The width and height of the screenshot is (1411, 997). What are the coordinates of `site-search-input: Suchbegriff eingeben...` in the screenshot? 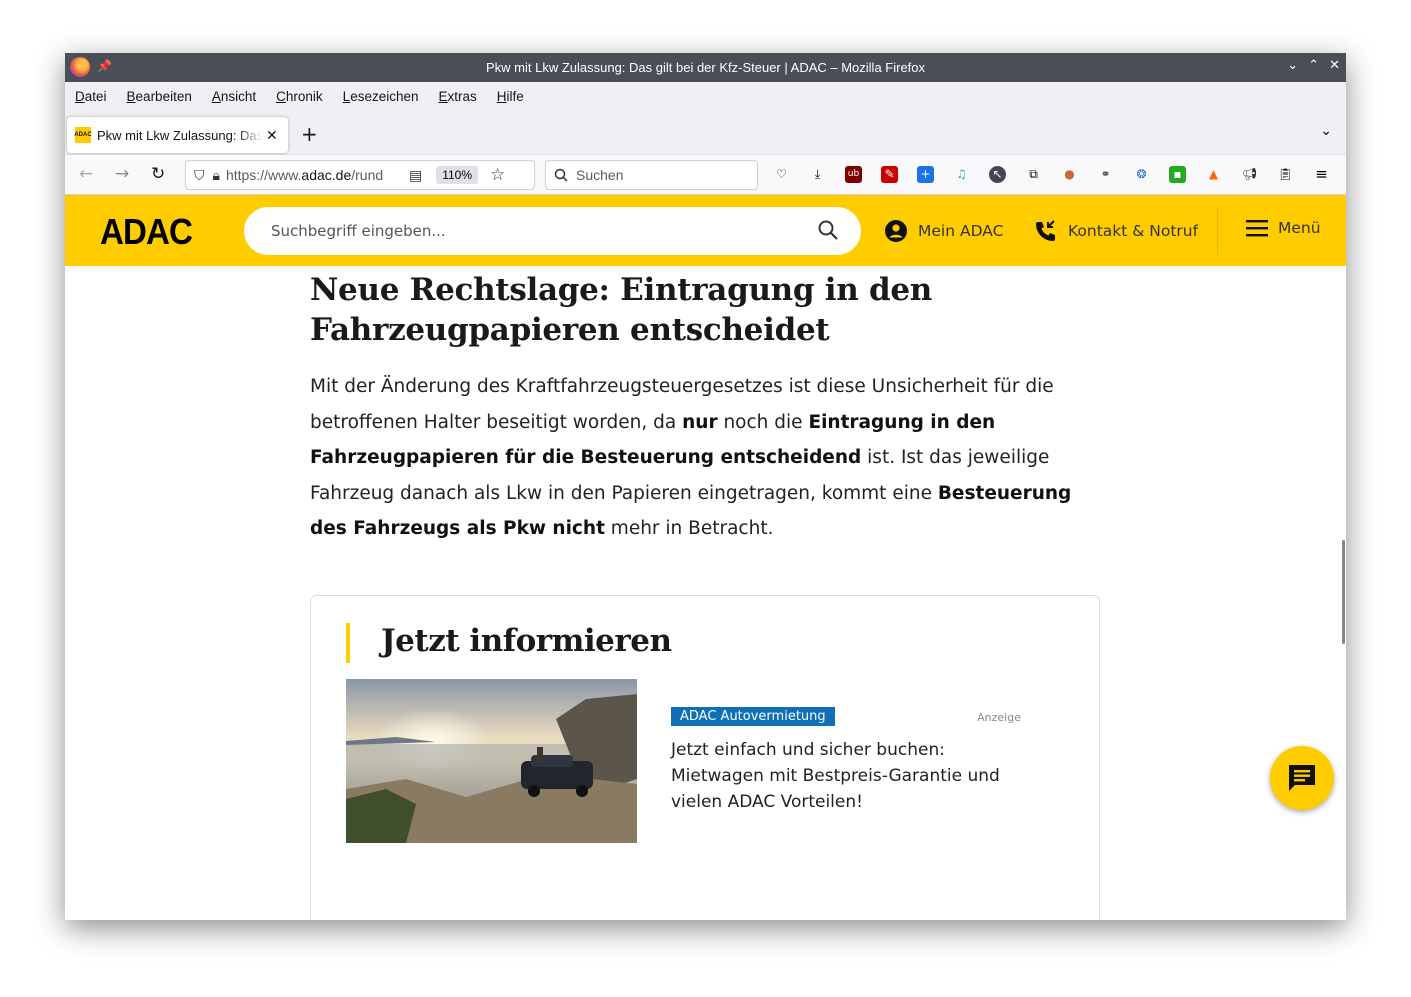 It's located at (552, 231).